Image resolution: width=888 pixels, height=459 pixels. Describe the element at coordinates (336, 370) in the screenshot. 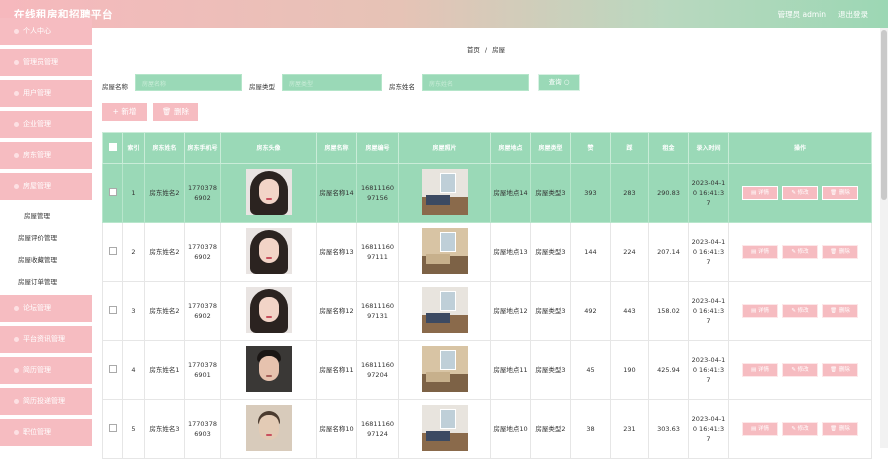

I see `cell-house-name: 房屋名称11` at that location.